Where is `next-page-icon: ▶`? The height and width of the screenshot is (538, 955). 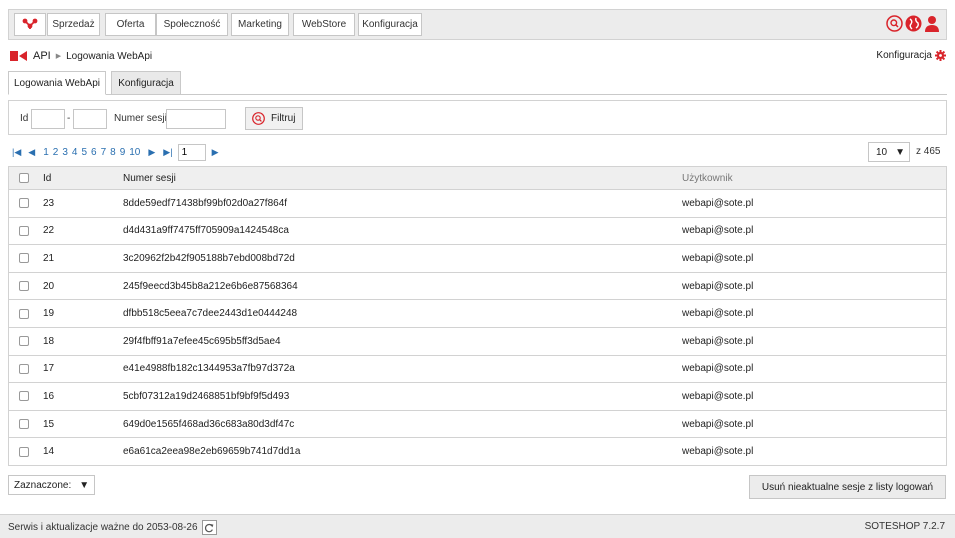
next-page-icon: ▶ is located at coordinates (151, 152).